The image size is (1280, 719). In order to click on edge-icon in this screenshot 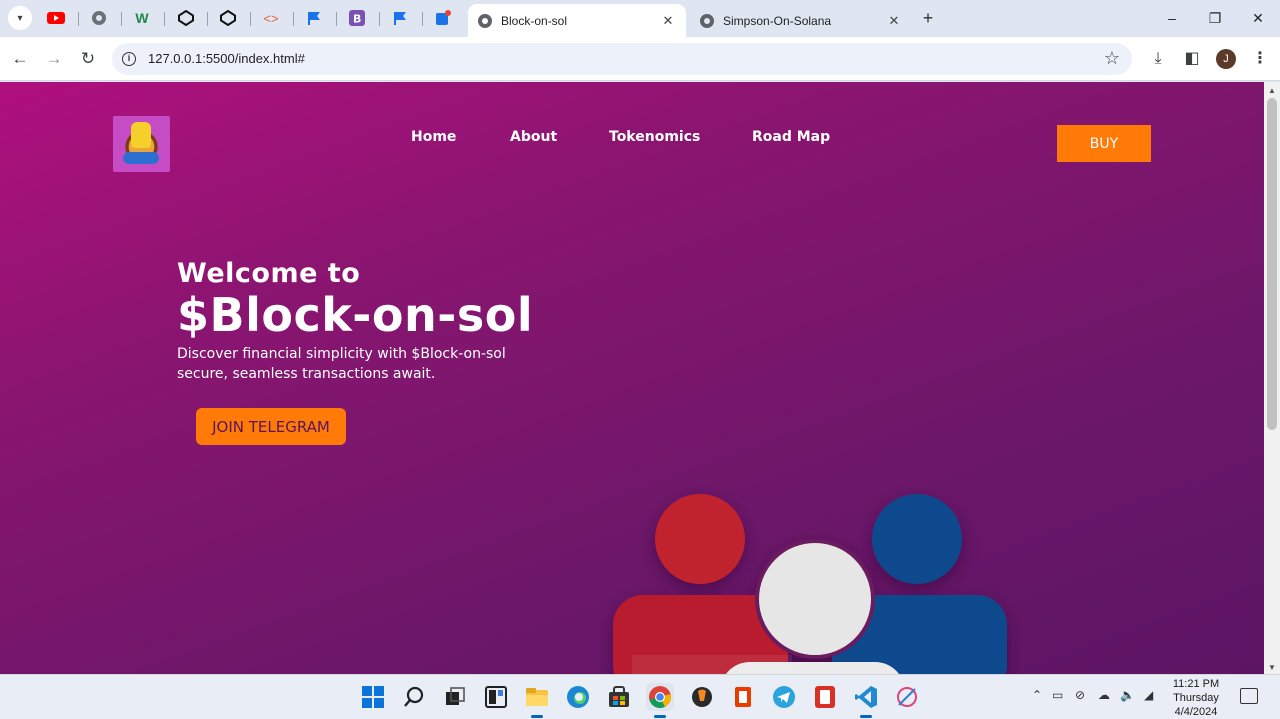, I will do `click(578, 697)`.